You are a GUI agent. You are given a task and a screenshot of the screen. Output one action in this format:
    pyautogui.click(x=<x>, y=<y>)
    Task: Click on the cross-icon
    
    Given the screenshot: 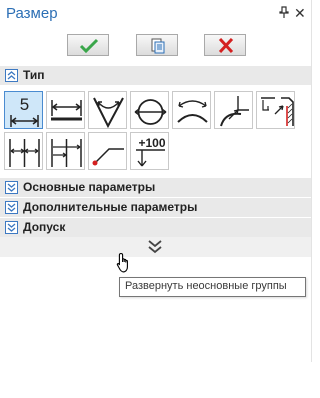 What is the action you would take?
    pyautogui.click(x=226, y=46)
    